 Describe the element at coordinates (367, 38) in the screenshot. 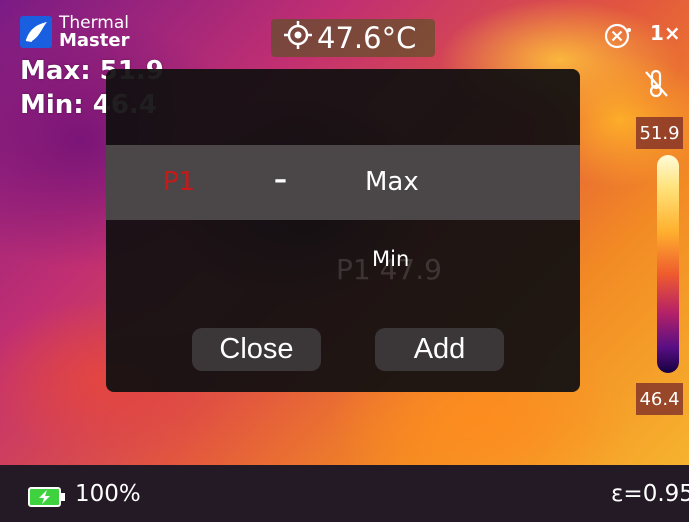

I see `center-temp-value: 47.6°C` at that location.